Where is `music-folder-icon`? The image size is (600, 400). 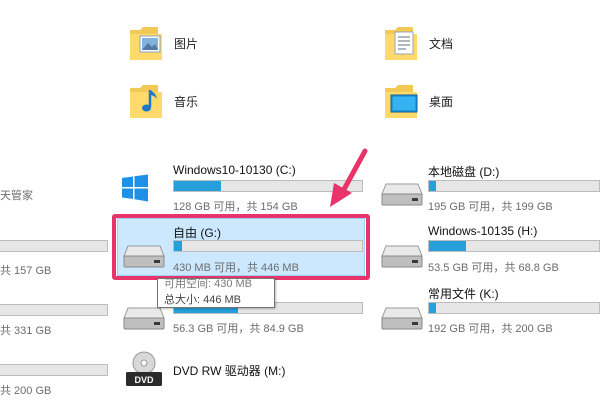 music-folder-icon is located at coordinates (146, 101).